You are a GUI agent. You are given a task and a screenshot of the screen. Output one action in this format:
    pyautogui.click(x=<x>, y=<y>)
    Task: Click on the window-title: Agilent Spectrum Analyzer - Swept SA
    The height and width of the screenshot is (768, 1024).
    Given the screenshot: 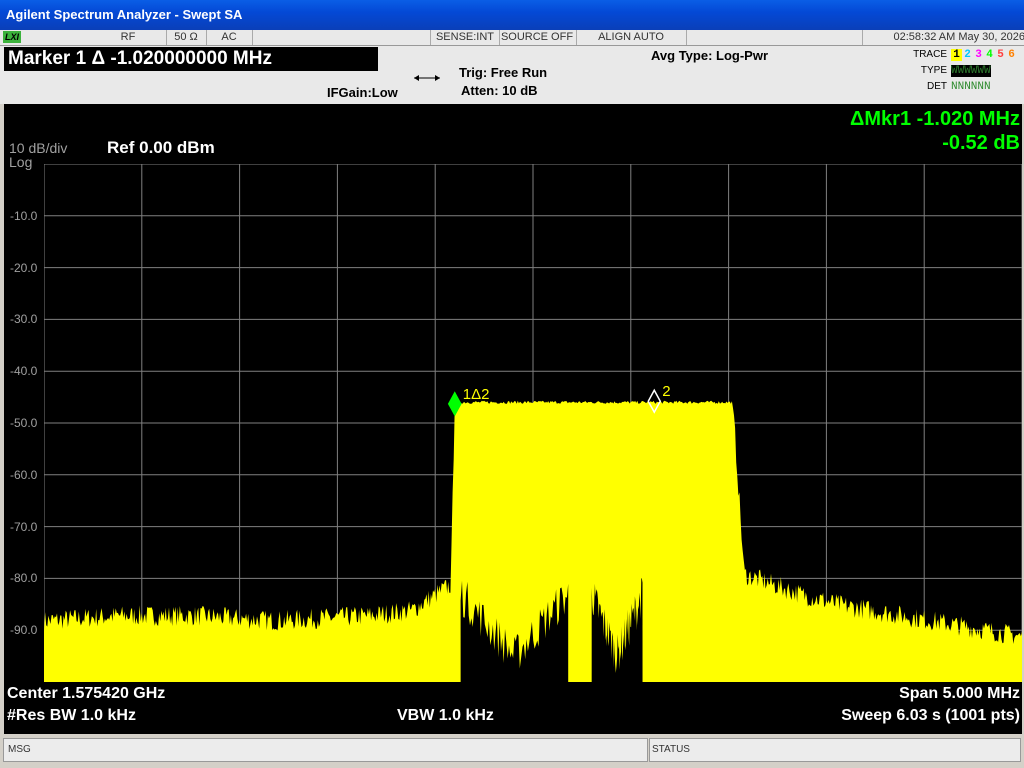 What is the action you would take?
    pyautogui.click(x=124, y=14)
    